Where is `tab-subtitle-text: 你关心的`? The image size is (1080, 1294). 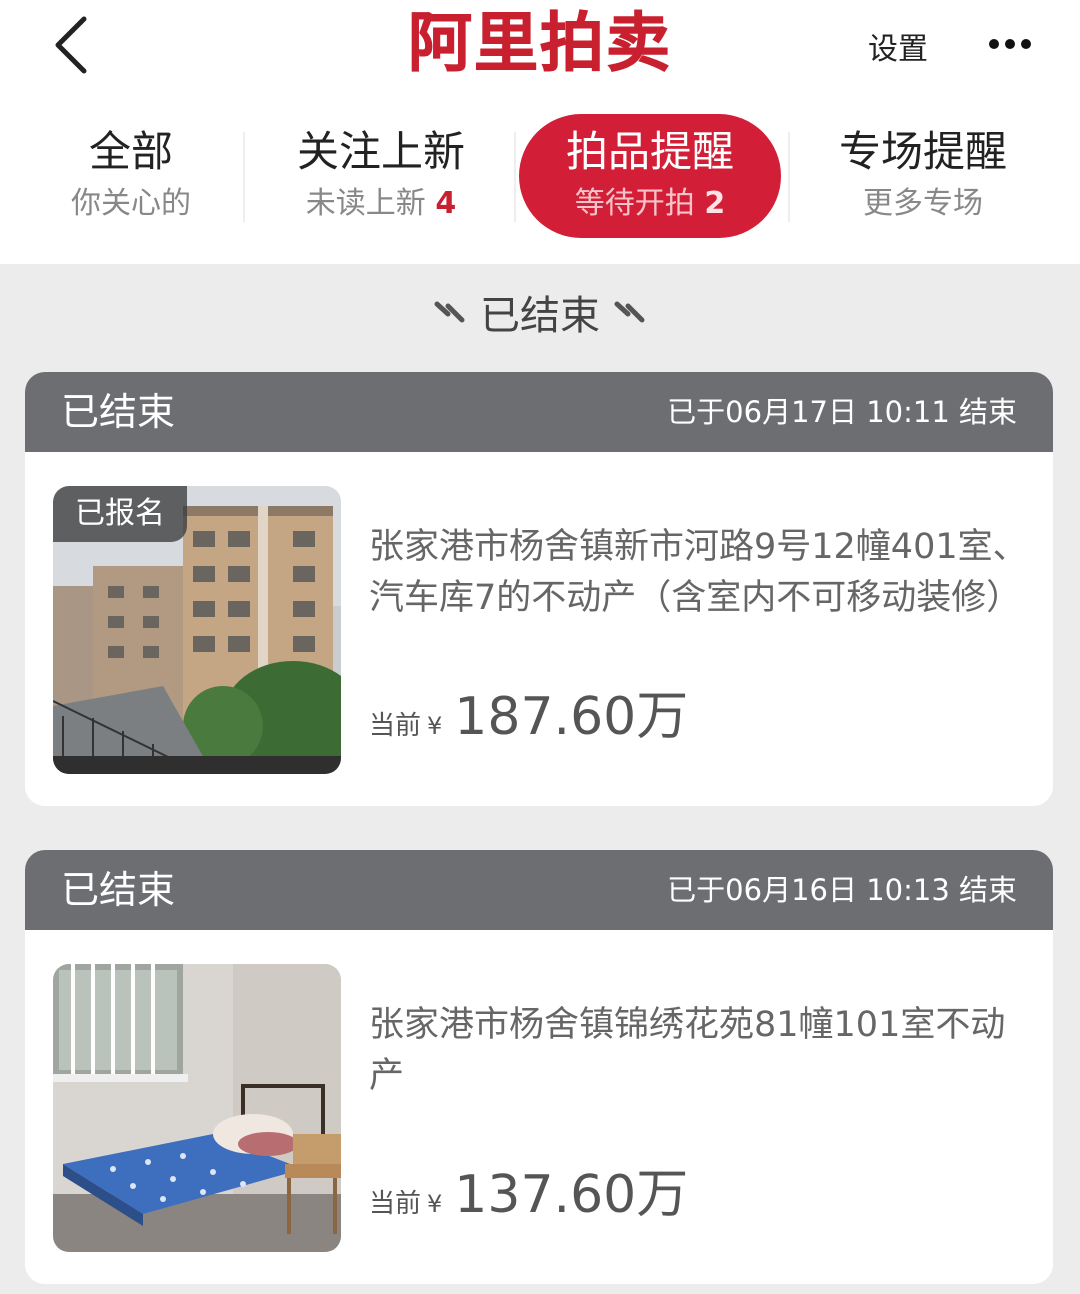
tab-subtitle-text: 你关心的 is located at coordinates (131, 203).